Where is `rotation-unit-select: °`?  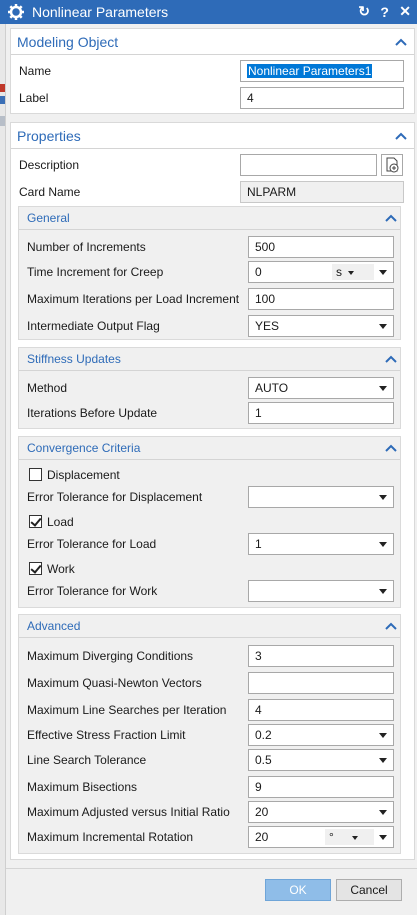
rotation-unit-select: ° is located at coordinates (349, 837).